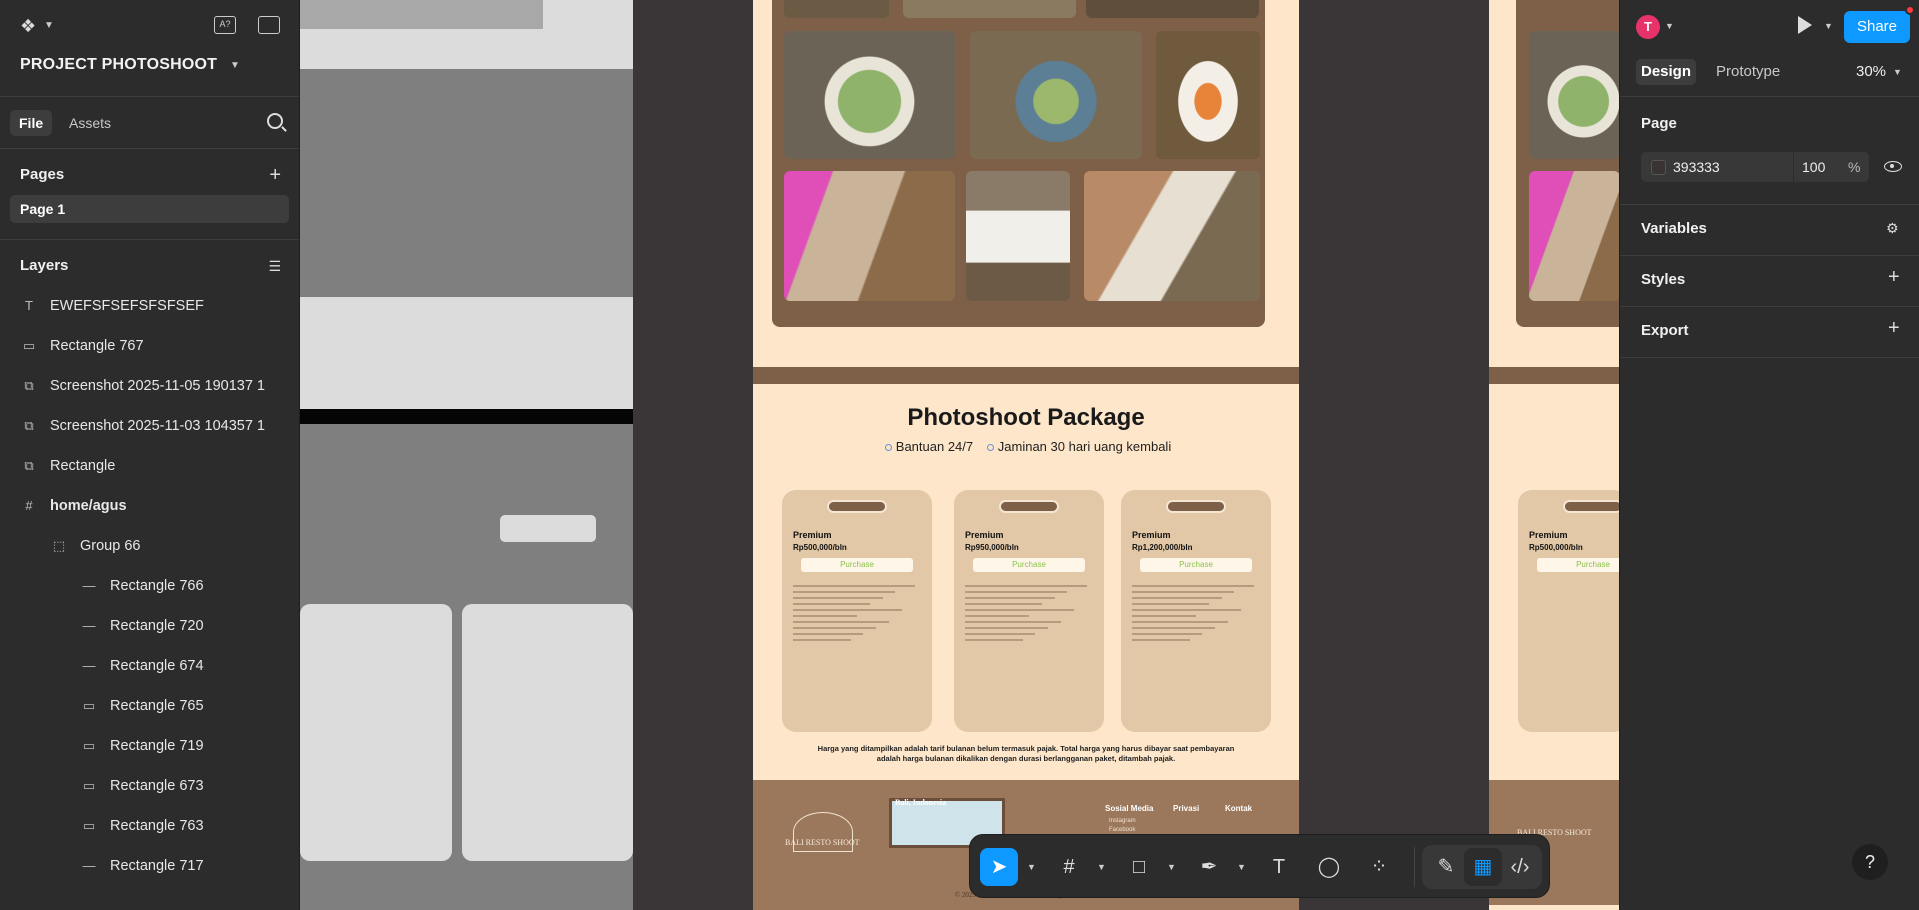  What do you see at coordinates (275, 175) in the screenshot?
I see `add-page-icon: +` at bounding box center [275, 175].